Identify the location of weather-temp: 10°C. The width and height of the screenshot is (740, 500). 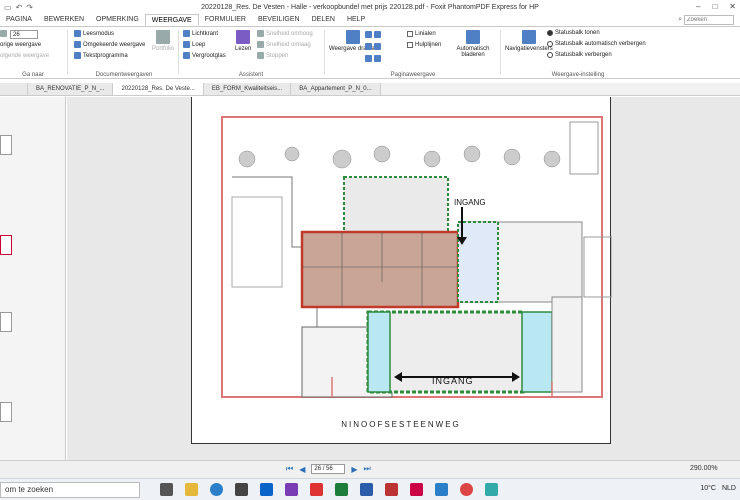
(708, 488).